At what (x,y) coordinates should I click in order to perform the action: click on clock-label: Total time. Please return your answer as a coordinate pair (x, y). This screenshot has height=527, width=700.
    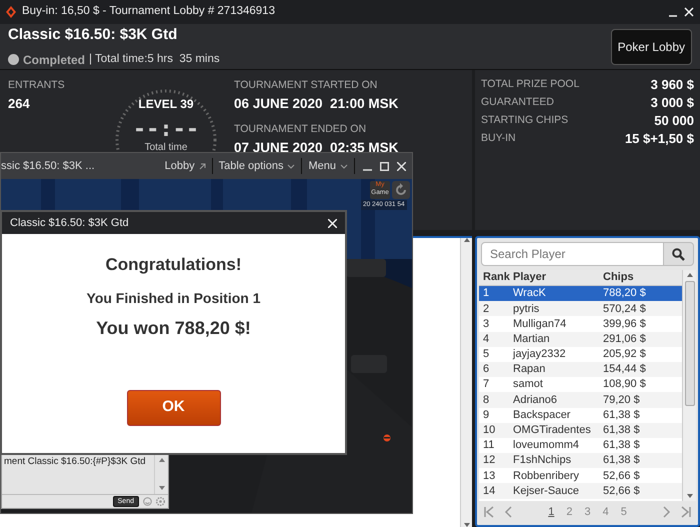
    Looking at the image, I should click on (166, 148).